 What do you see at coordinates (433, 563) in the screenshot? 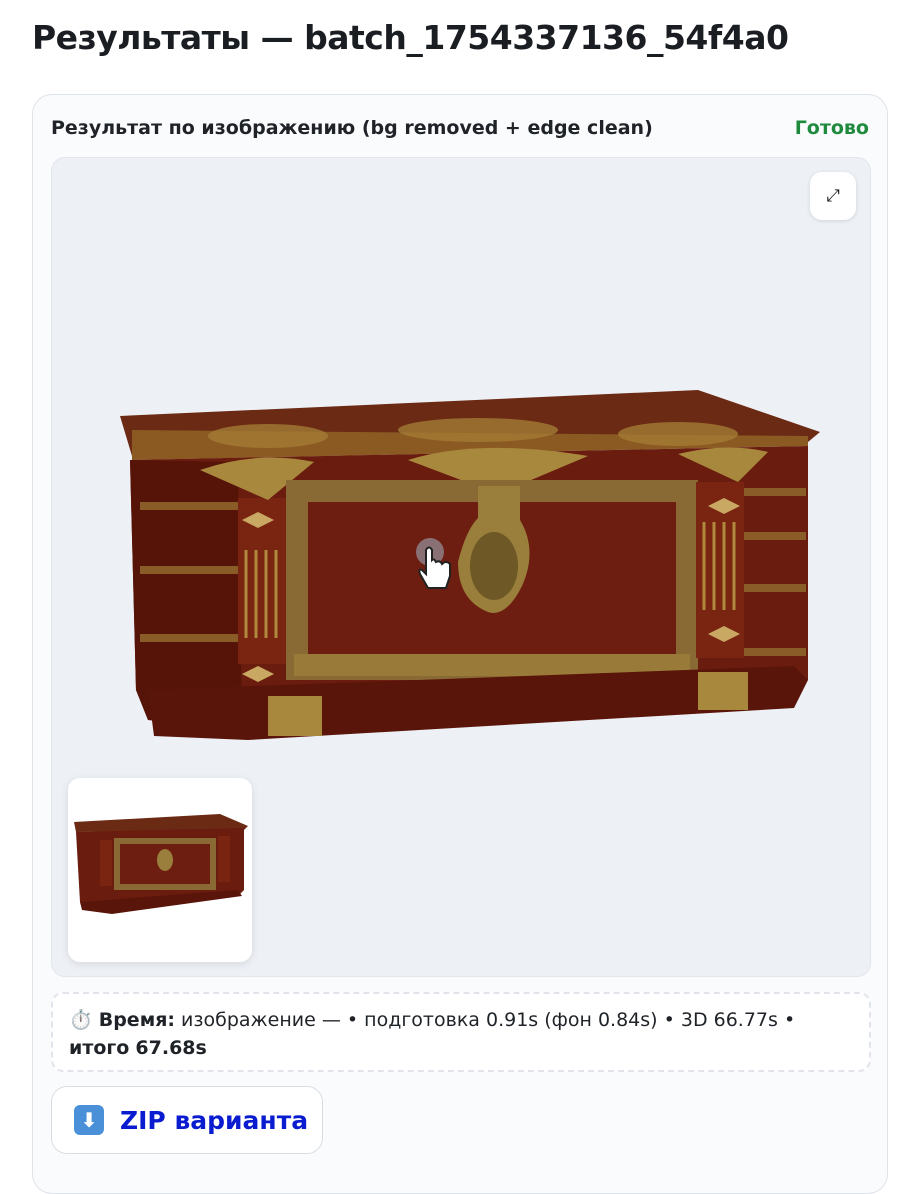
I see `cursor-hand-icon` at bounding box center [433, 563].